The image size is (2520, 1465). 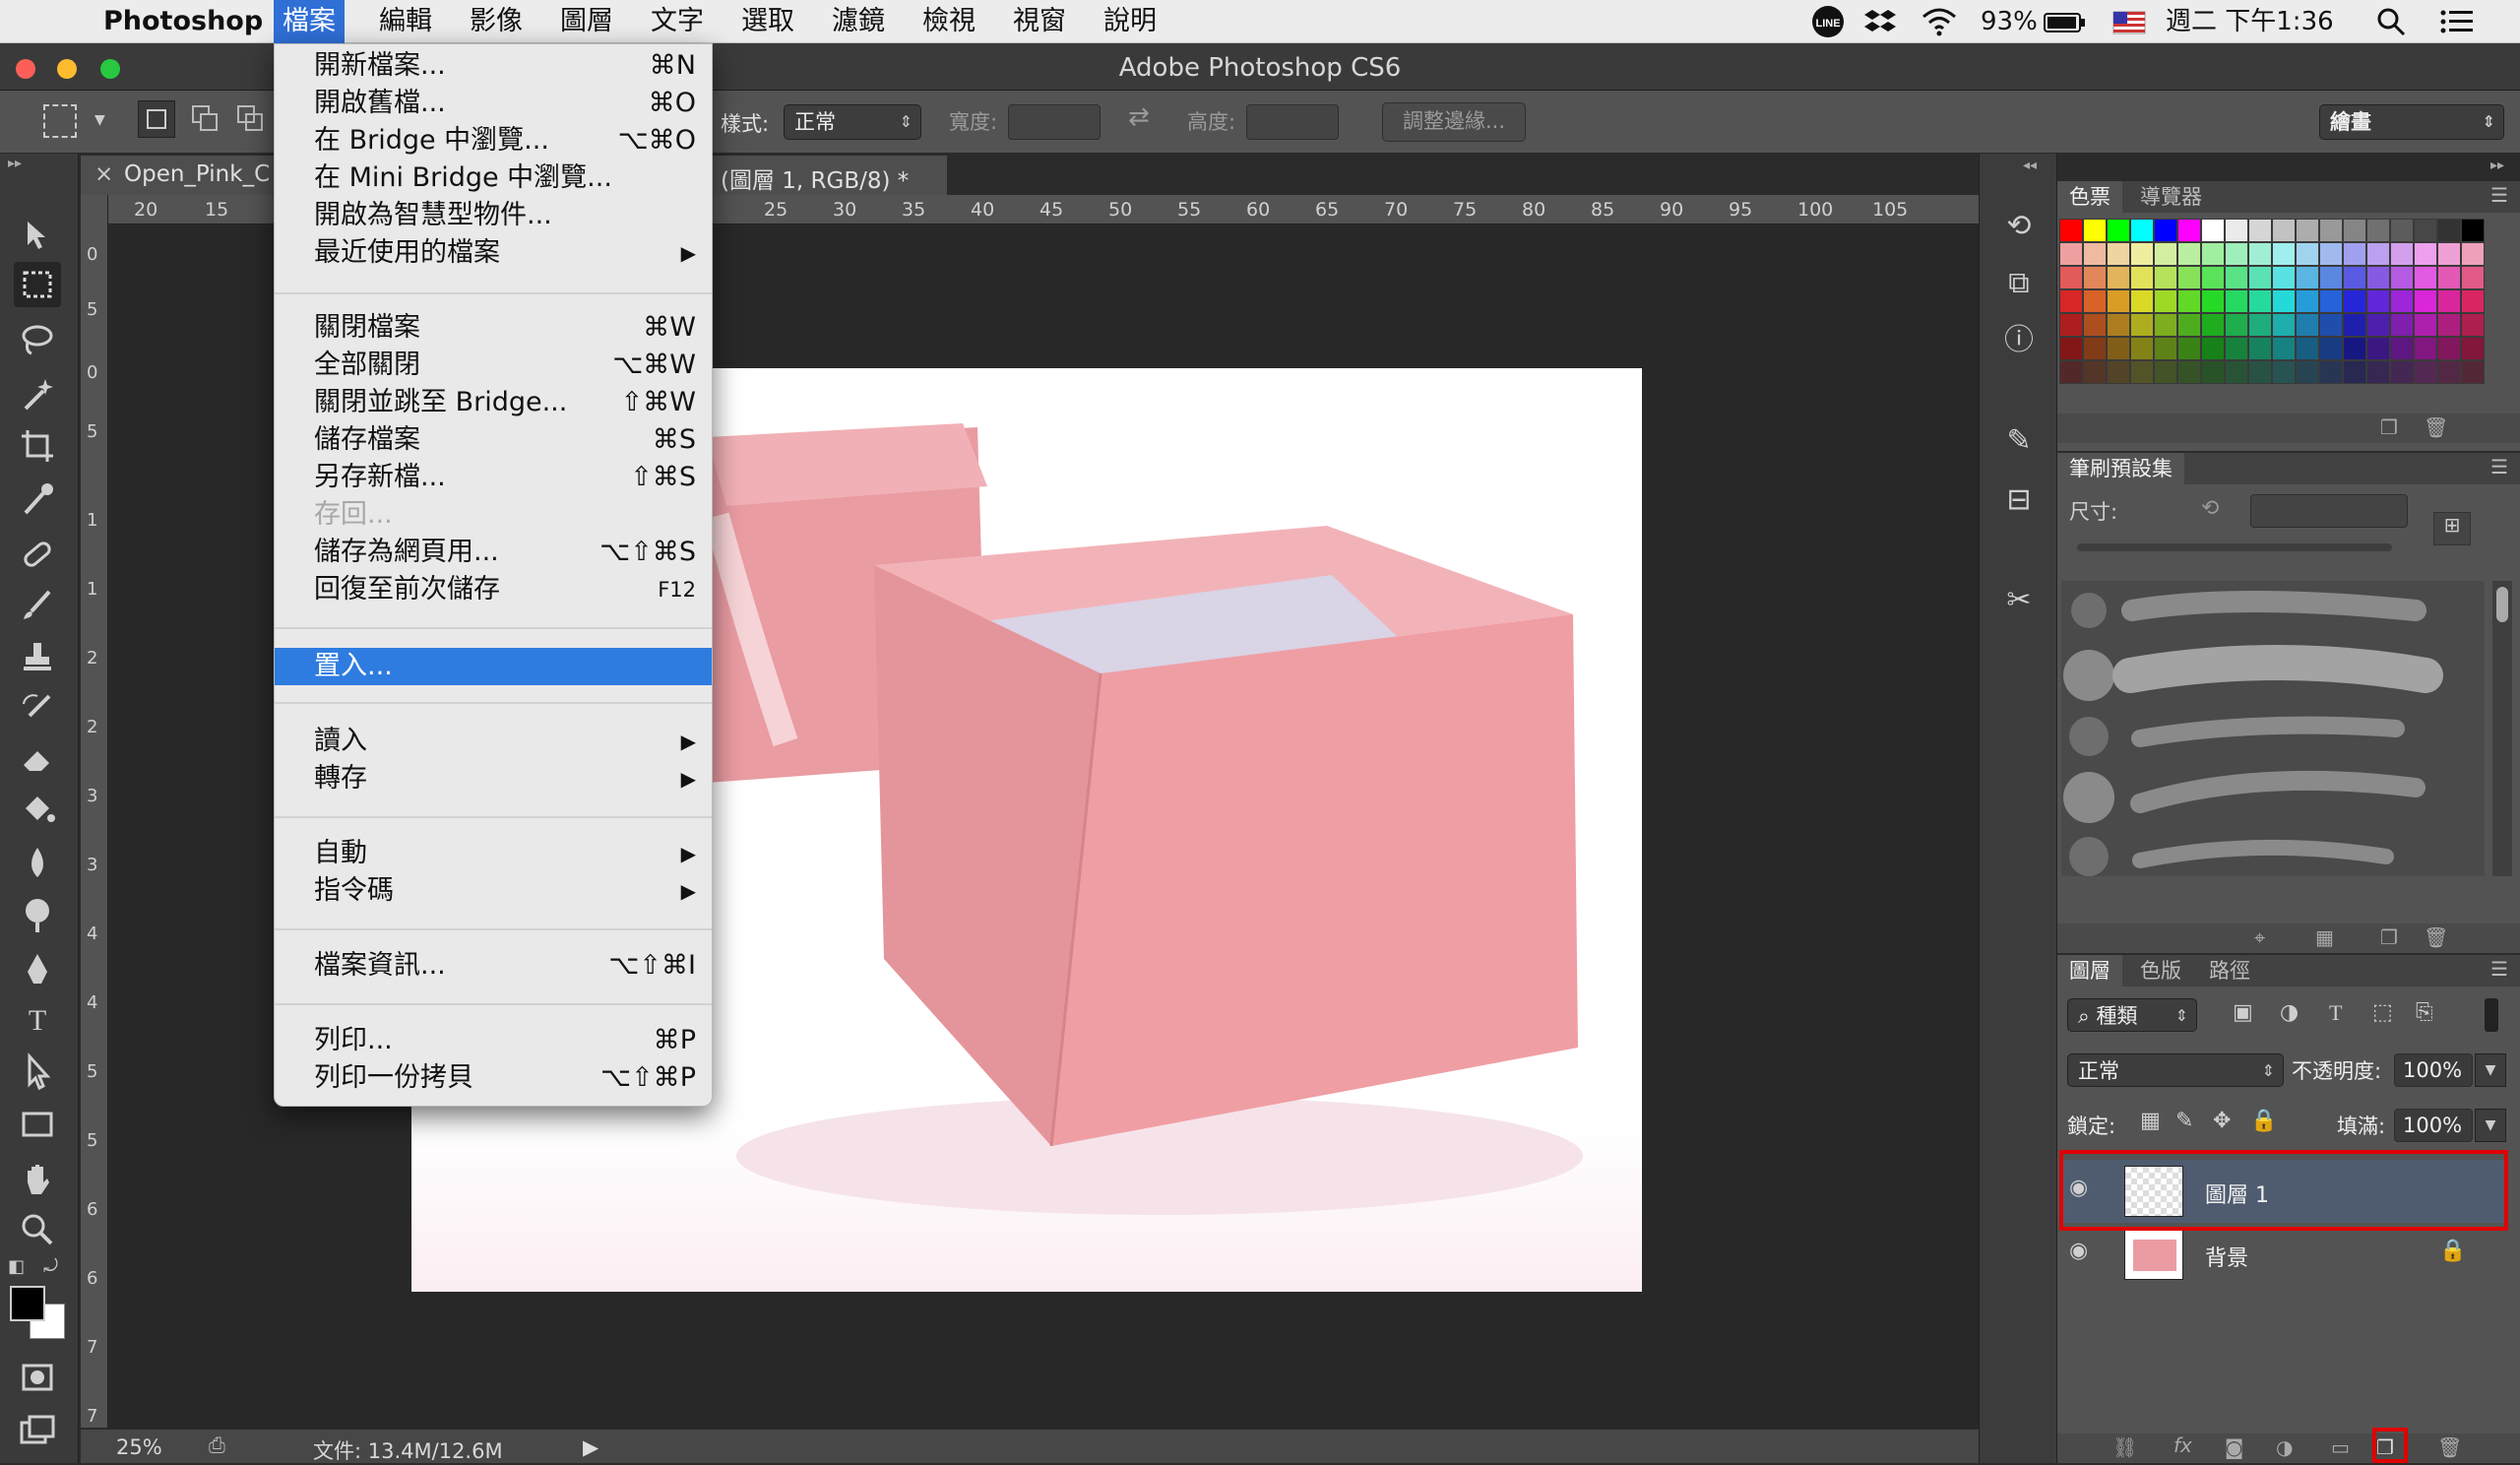 I want to click on menu-layer: 圖層, so click(x=586, y=21).